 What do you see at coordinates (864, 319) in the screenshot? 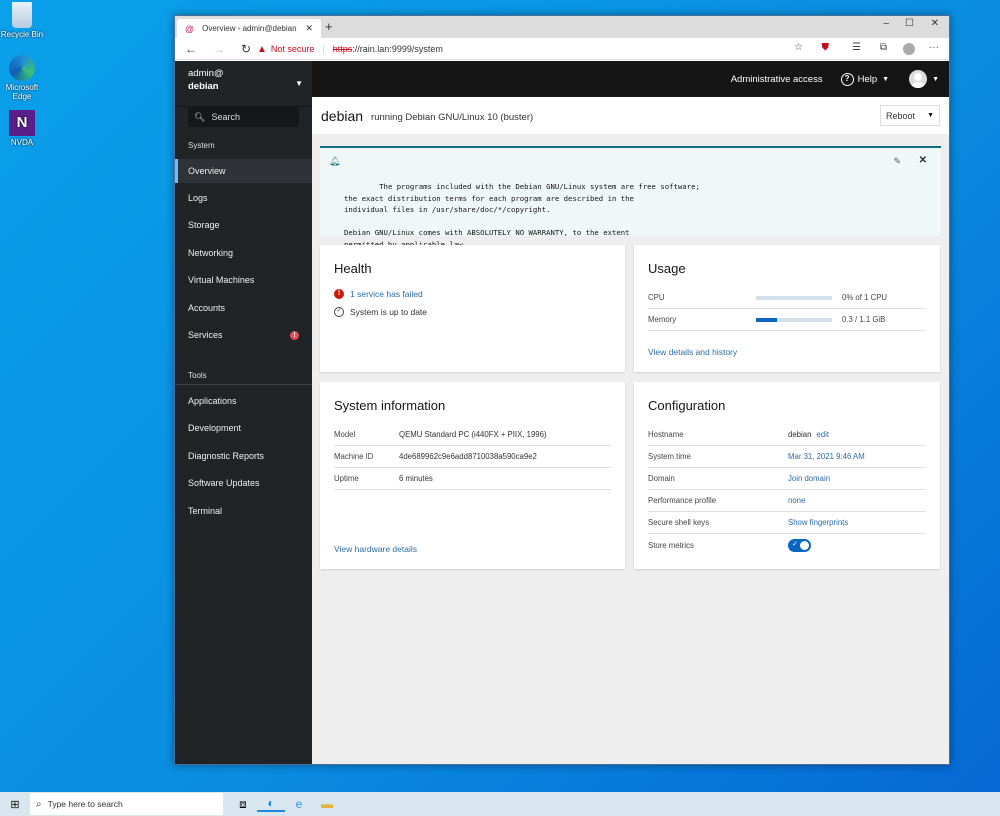
I see `memory-value: 0.3 / 1.1 GiB` at bounding box center [864, 319].